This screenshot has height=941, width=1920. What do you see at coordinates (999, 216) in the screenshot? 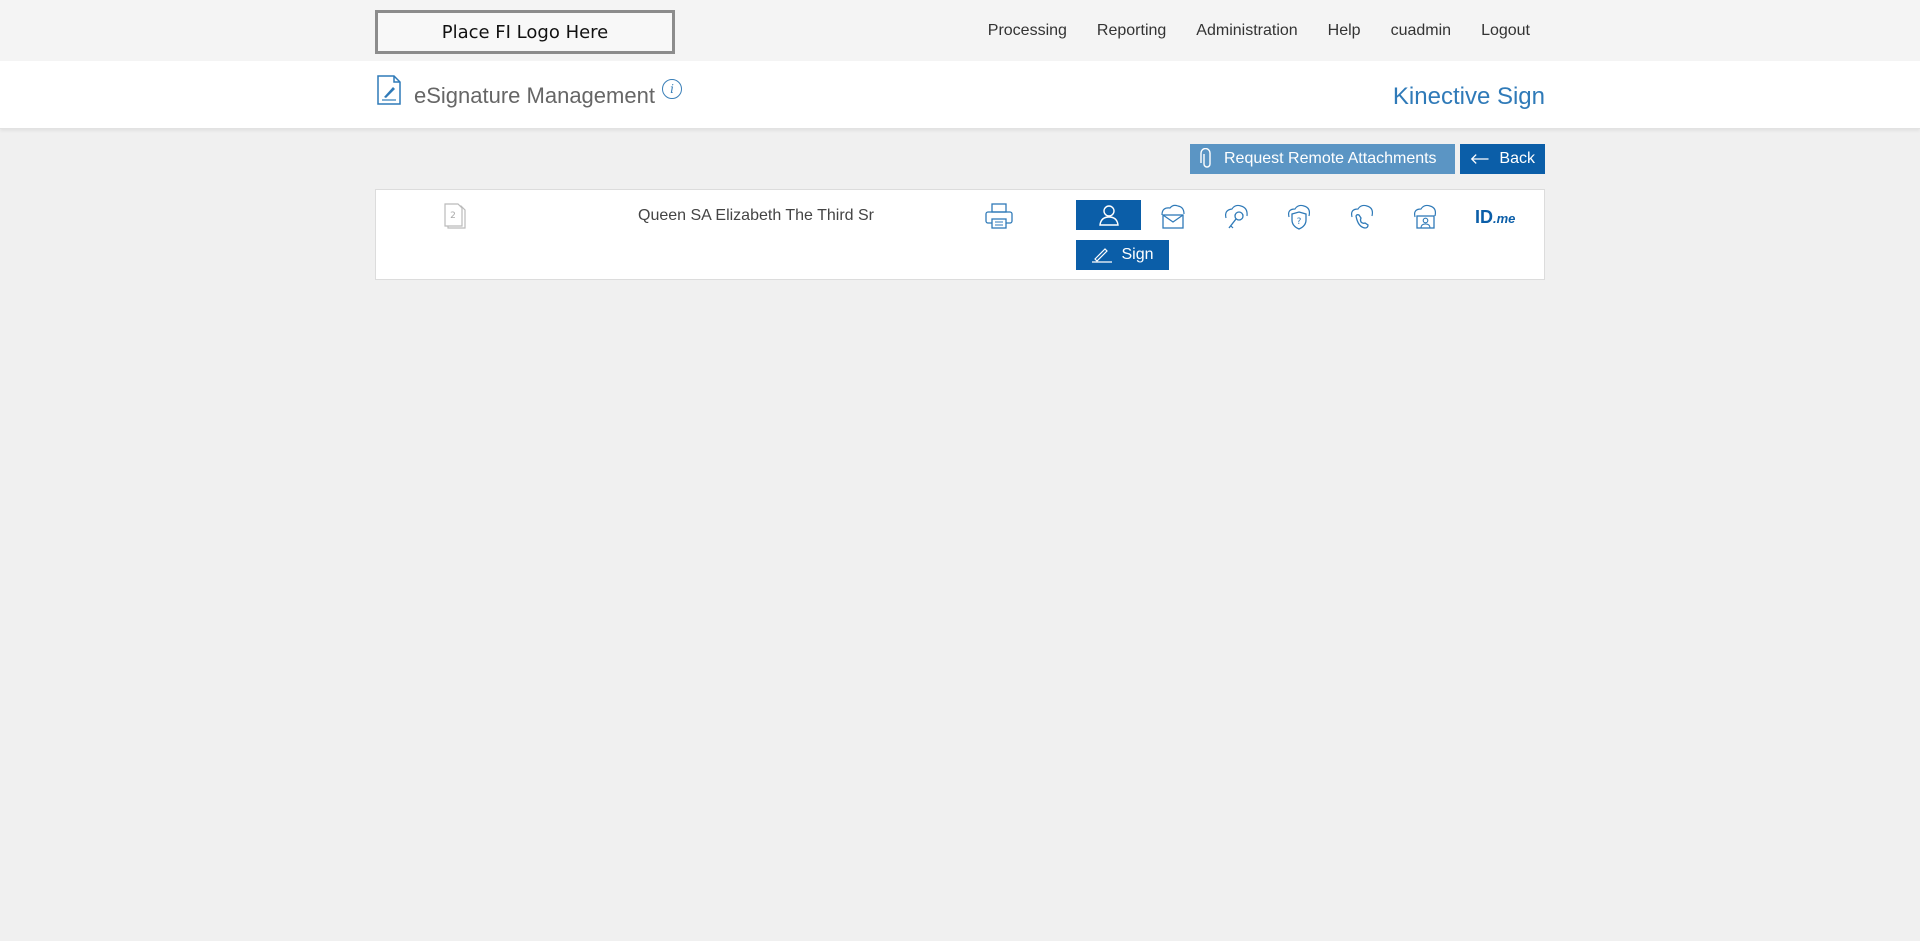
I see `print-icon` at bounding box center [999, 216].